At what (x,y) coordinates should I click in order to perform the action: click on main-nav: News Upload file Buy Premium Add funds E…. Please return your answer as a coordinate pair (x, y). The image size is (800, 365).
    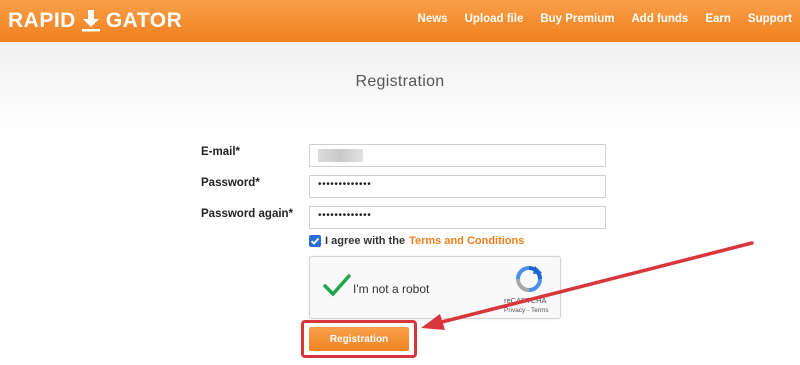
    Looking at the image, I should click on (605, 19).